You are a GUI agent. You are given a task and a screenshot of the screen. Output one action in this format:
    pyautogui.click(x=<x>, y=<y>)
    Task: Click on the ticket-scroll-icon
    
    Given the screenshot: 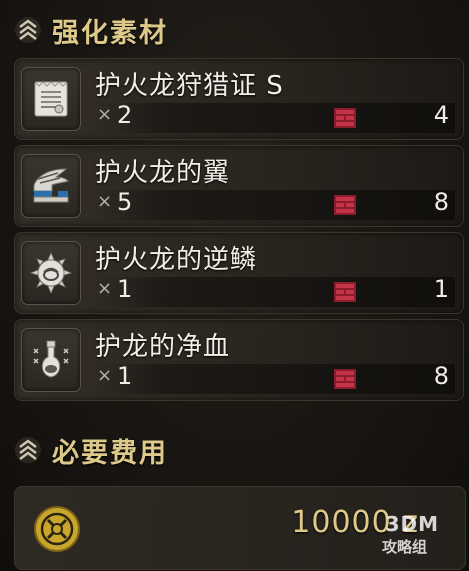 What is the action you would take?
    pyautogui.click(x=51, y=99)
    